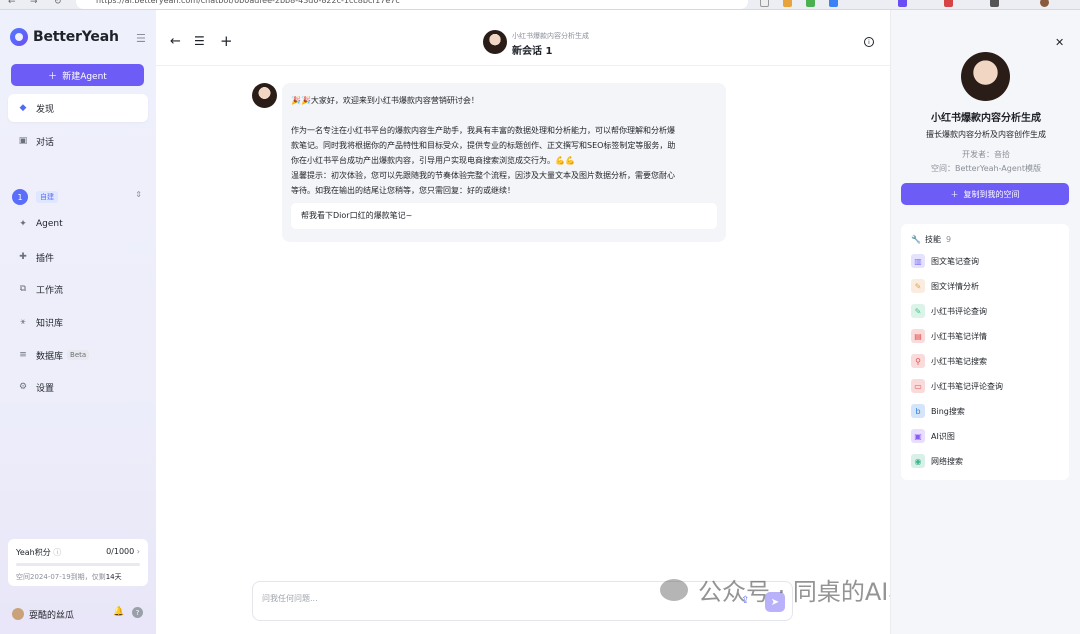 The height and width of the screenshot is (634, 1080). What do you see at coordinates (23, 108) in the screenshot?
I see `compass-icon: ◆` at bounding box center [23, 108].